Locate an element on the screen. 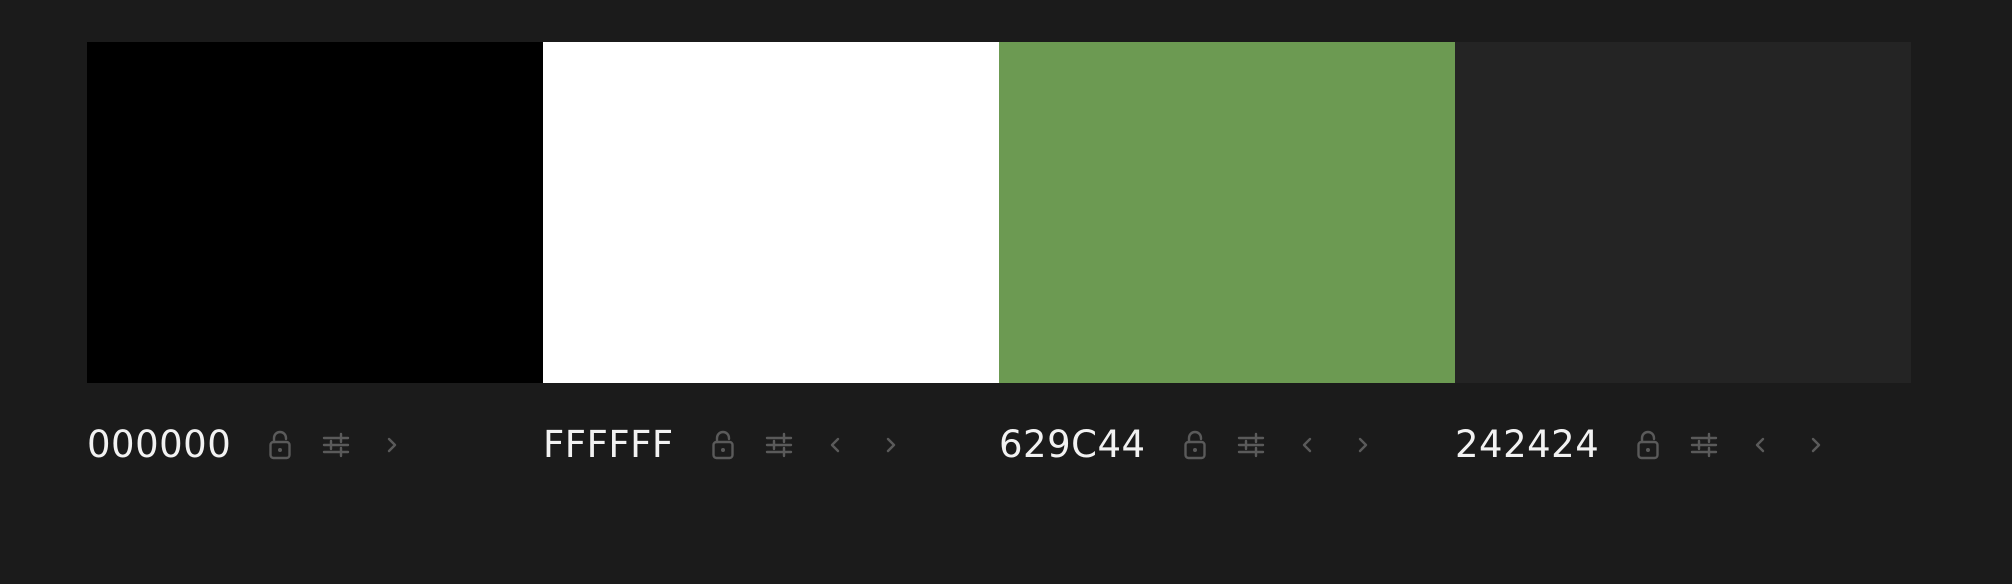  hex-code: 000000 is located at coordinates (159, 445).